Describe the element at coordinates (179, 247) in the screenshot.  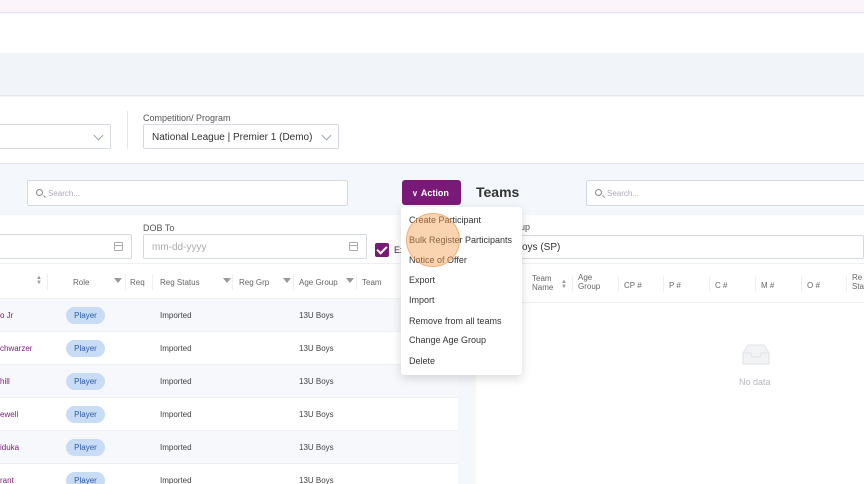
I see `dob-to-placeholder: mm-dd-yyyy` at that location.